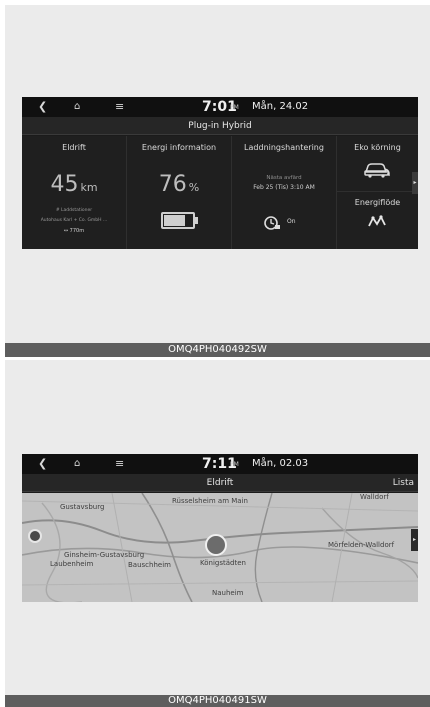 Image resolution: width=430 pixels, height=707 pixels. What do you see at coordinates (174, 220) in the screenshot?
I see `battery-fill` at bounding box center [174, 220].